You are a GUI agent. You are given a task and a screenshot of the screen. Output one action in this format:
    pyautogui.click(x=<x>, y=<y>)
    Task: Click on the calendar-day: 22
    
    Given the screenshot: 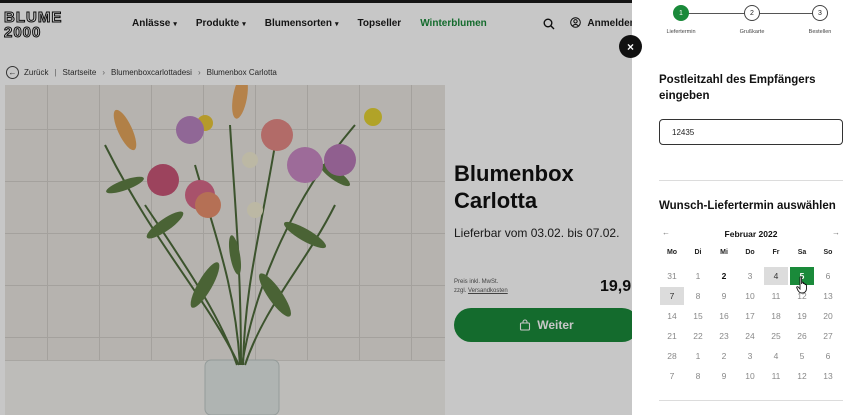 What is the action you would take?
    pyautogui.click(x=698, y=336)
    